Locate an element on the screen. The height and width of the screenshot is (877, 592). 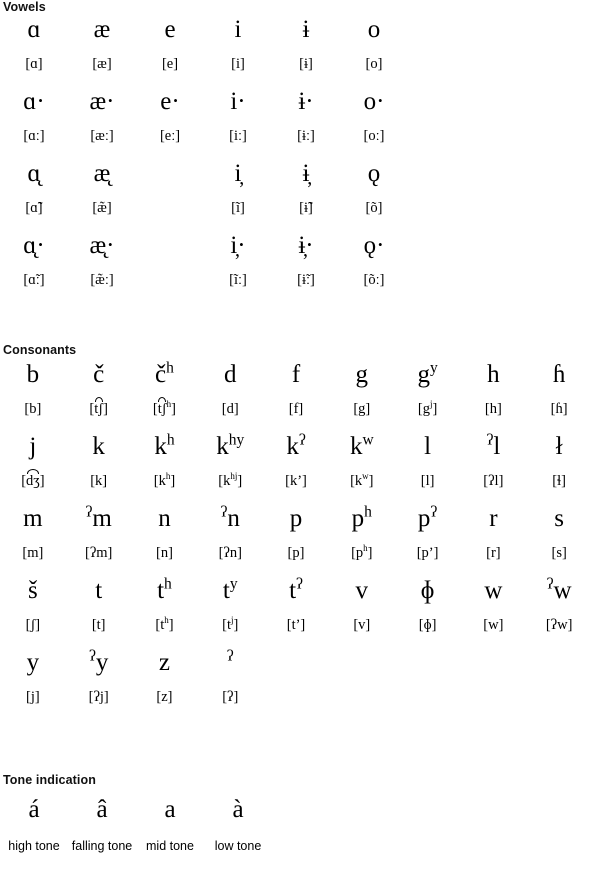
consonants-letter-cell: ʔy is located at coordinates (99, 663).